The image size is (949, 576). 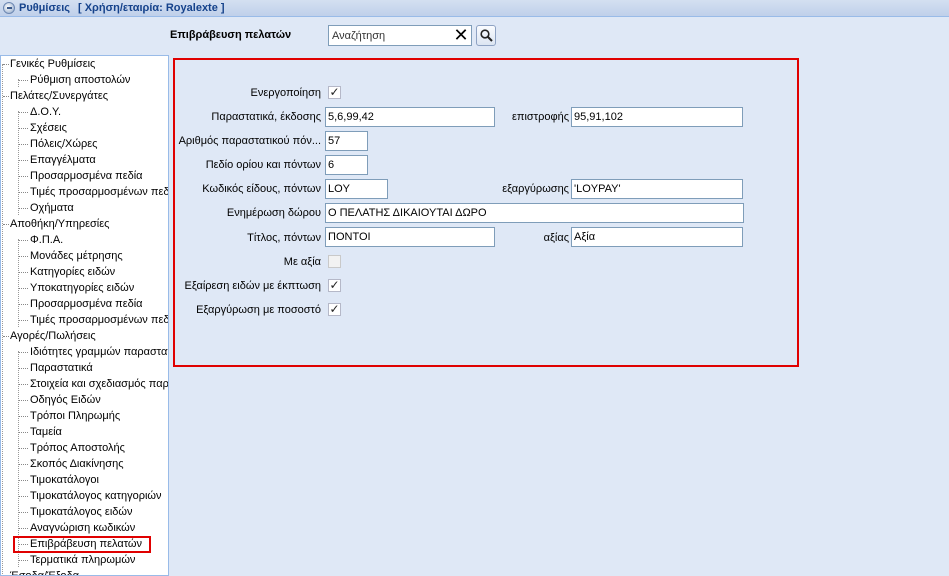 I want to click on activation-checkbox: ✓, so click(x=334, y=92).